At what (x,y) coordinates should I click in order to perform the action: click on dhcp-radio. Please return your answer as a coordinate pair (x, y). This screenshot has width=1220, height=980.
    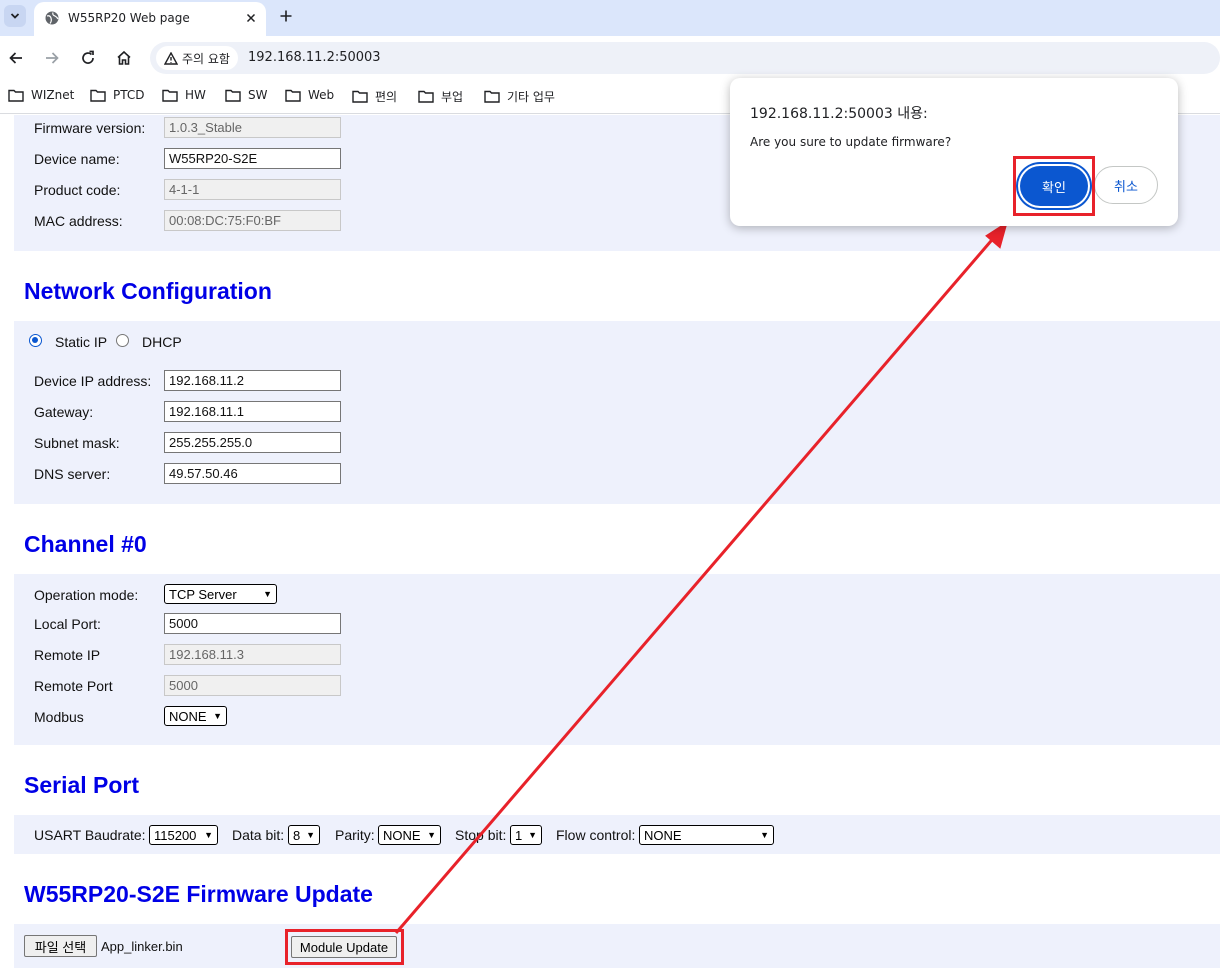
    Looking at the image, I should click on (122, 340).